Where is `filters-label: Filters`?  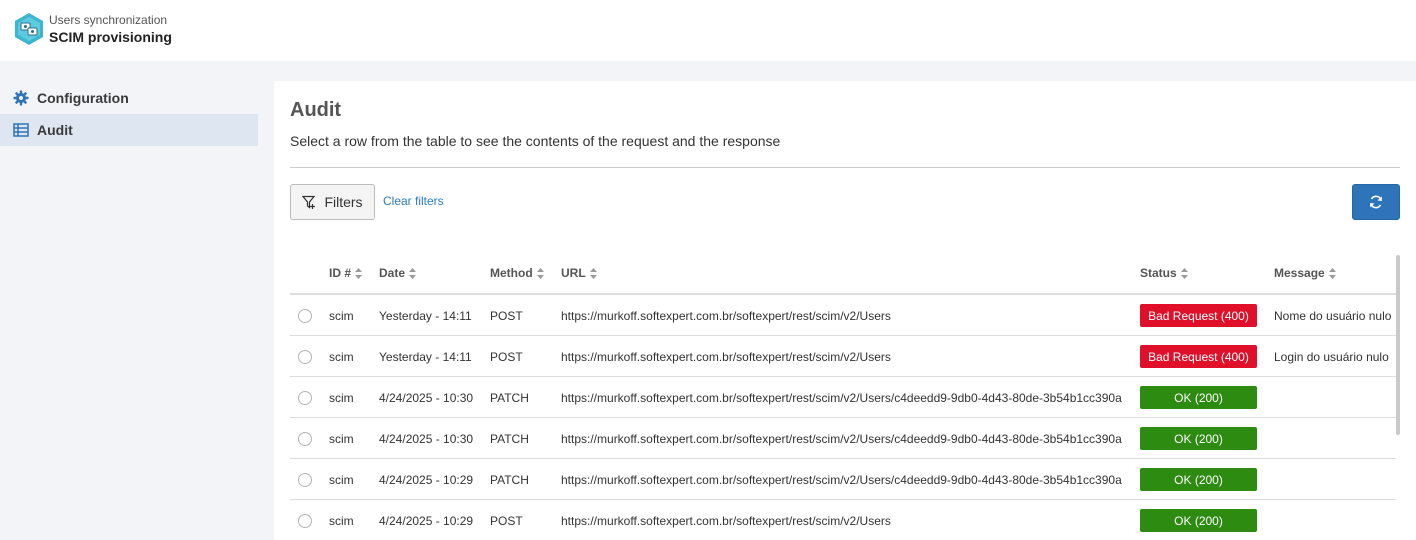 filters-label: Filters is located at coordinates (343, 202).